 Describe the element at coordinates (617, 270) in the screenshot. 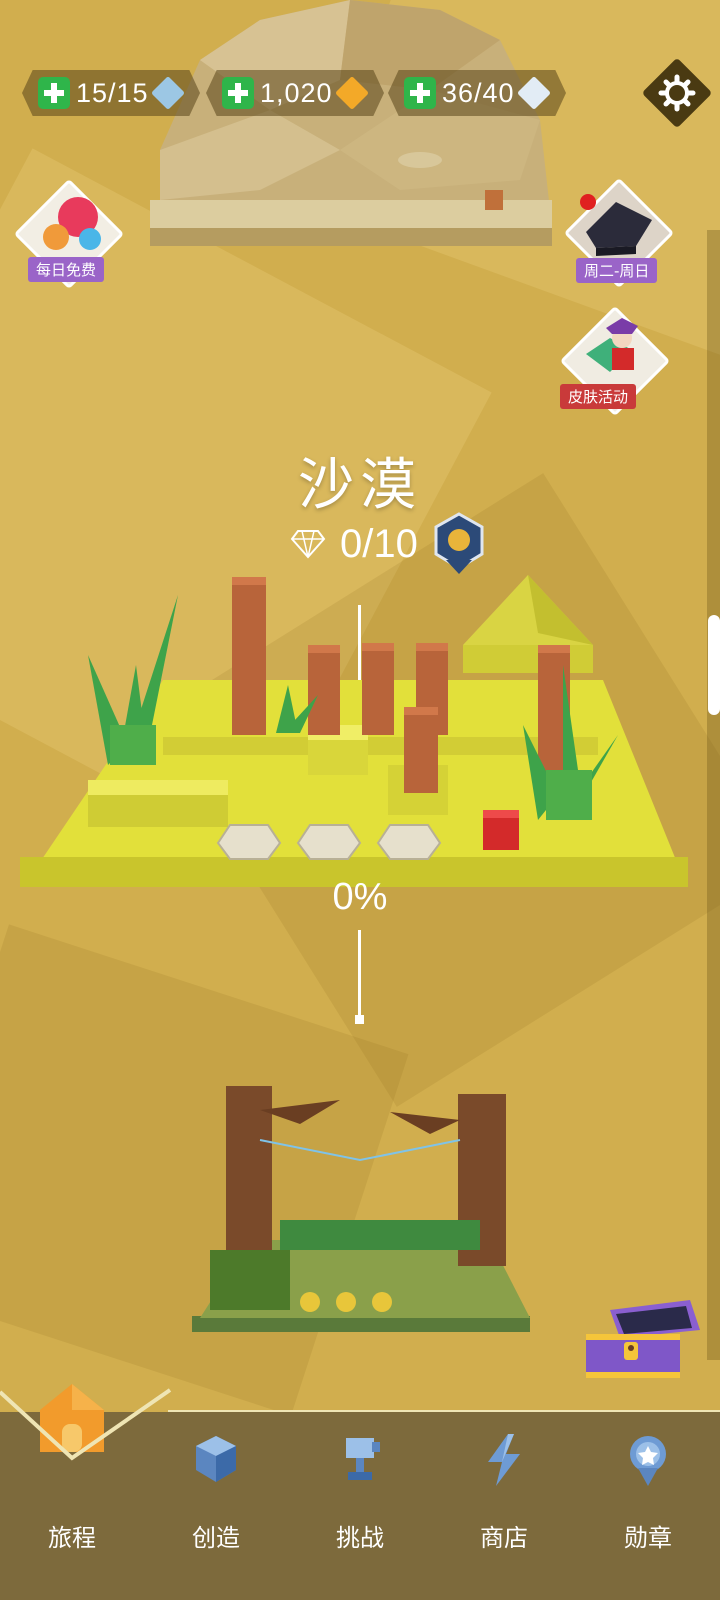

I see `weekday-event-label: 周二-周日` at that location.